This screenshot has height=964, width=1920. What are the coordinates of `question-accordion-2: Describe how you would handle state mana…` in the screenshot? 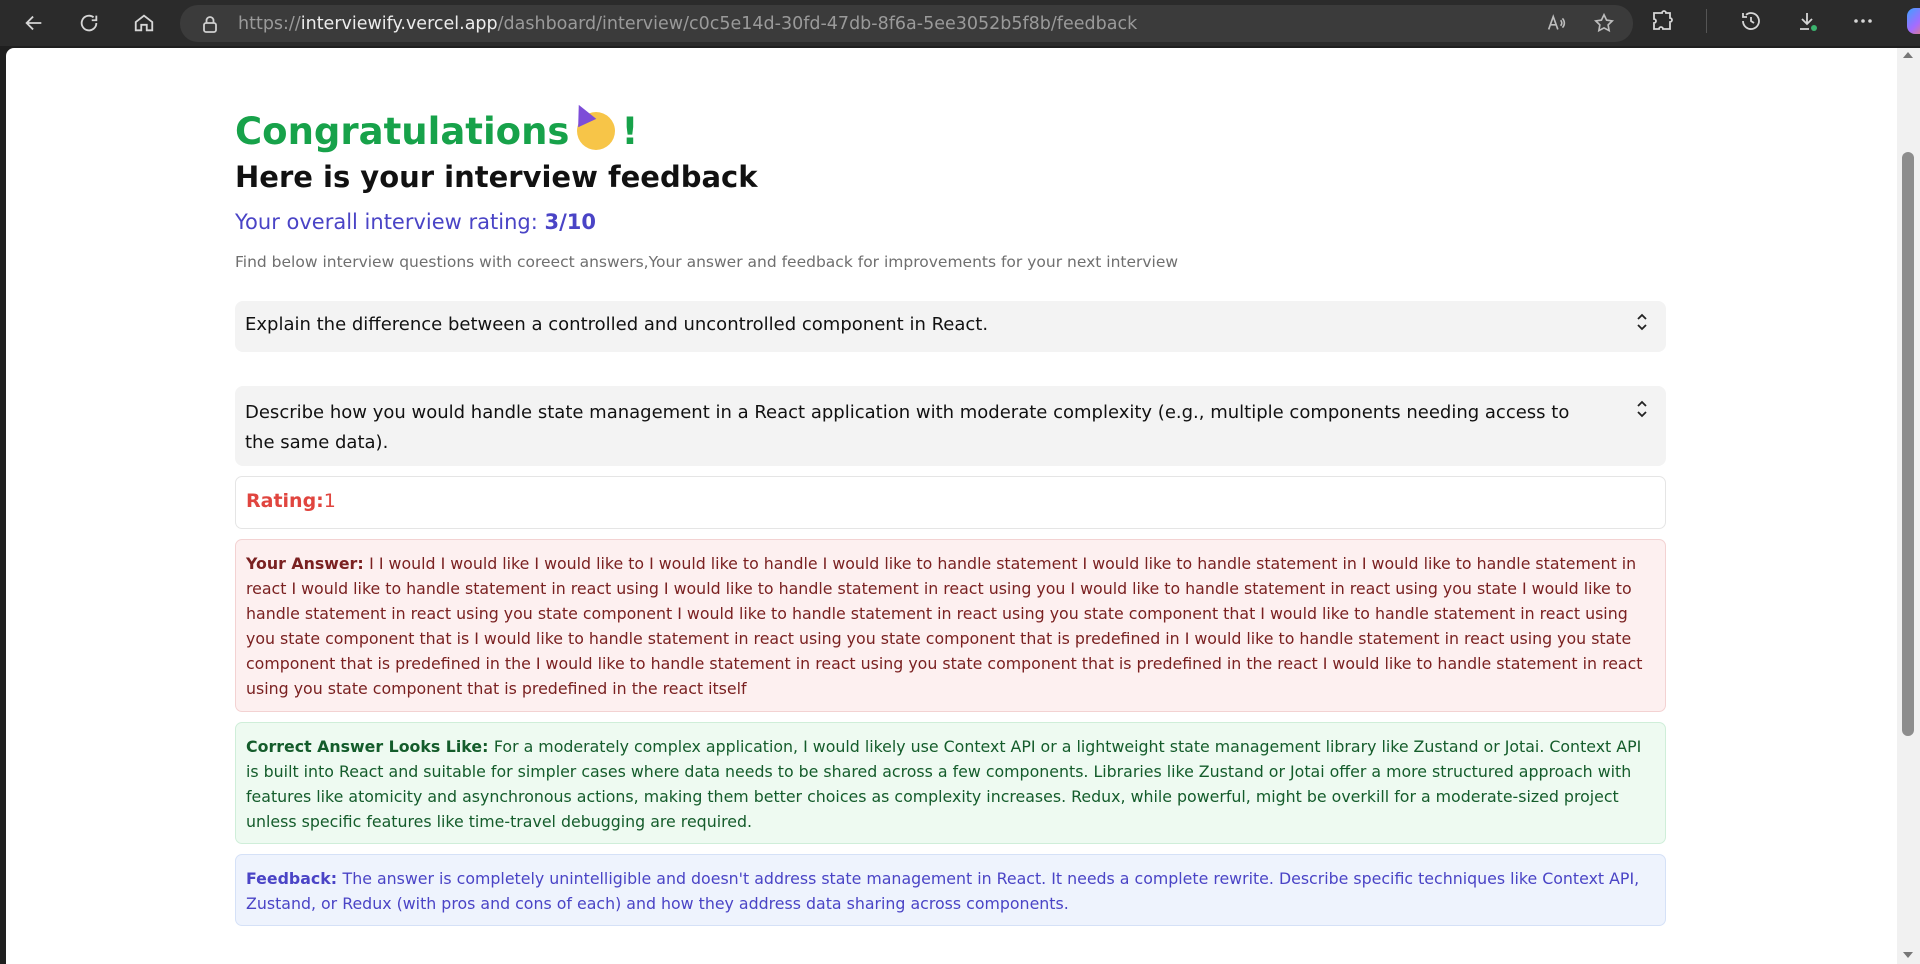 It's located at (950, 426).